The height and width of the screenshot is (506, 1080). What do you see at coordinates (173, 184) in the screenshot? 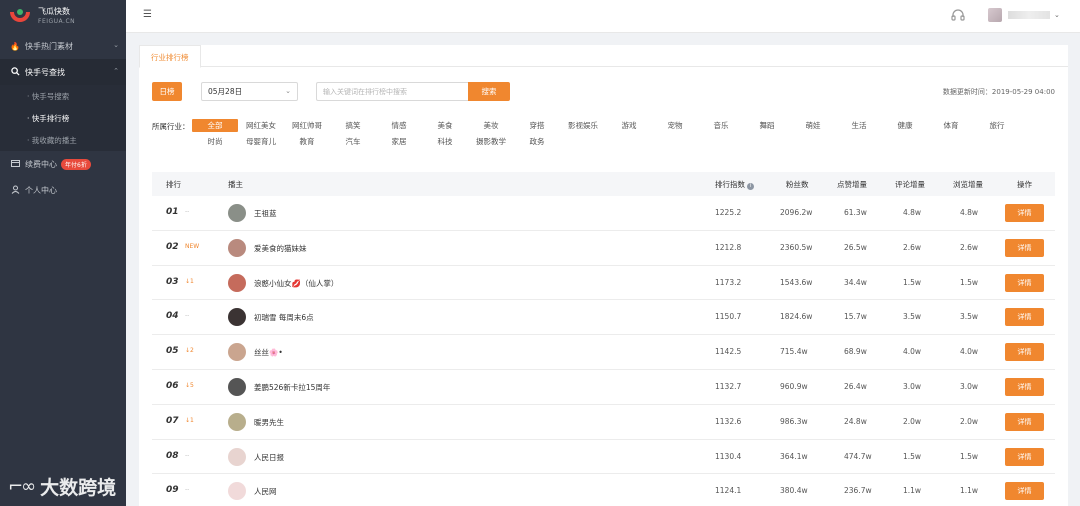
I see `col-rank: 排行` at bounding box center [173, 184].